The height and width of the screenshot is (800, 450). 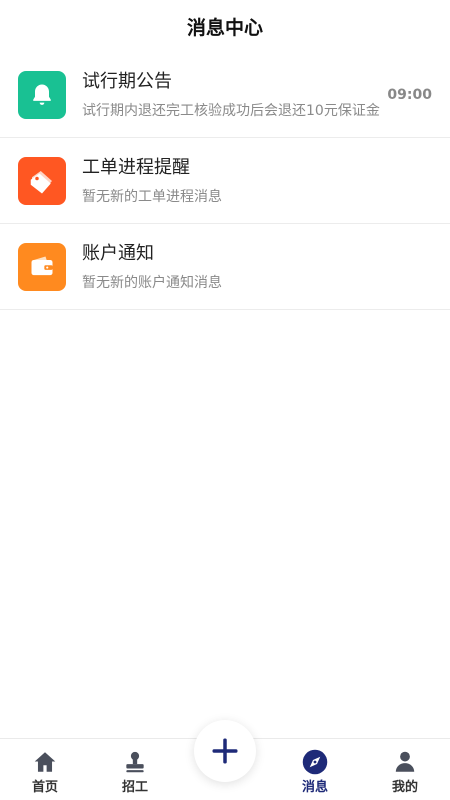 What do you see at coordinates (127, 81) in the screenshot?
I see `message-title: 试行期公告` at bounding box center [127, 81].